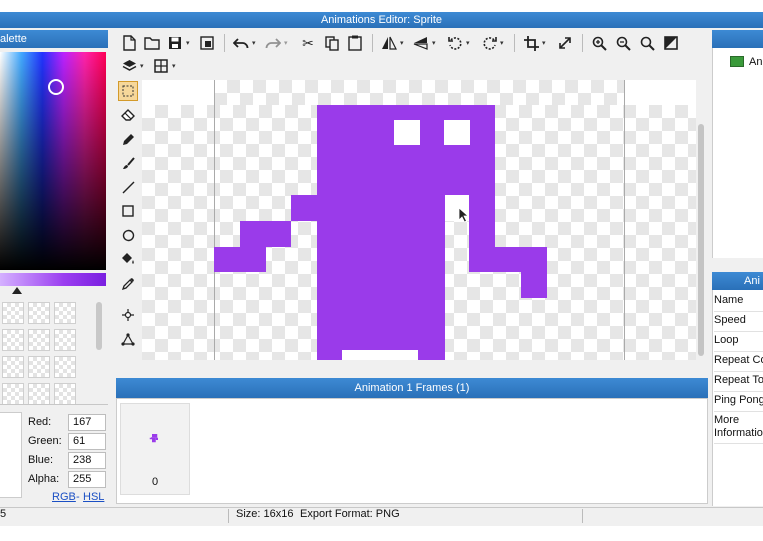 The image size is (763, 541). Describe the element at coordinates (502, 43) in the screenshot. I see `rotate-right-dropdown-icon: ▾` at that location.